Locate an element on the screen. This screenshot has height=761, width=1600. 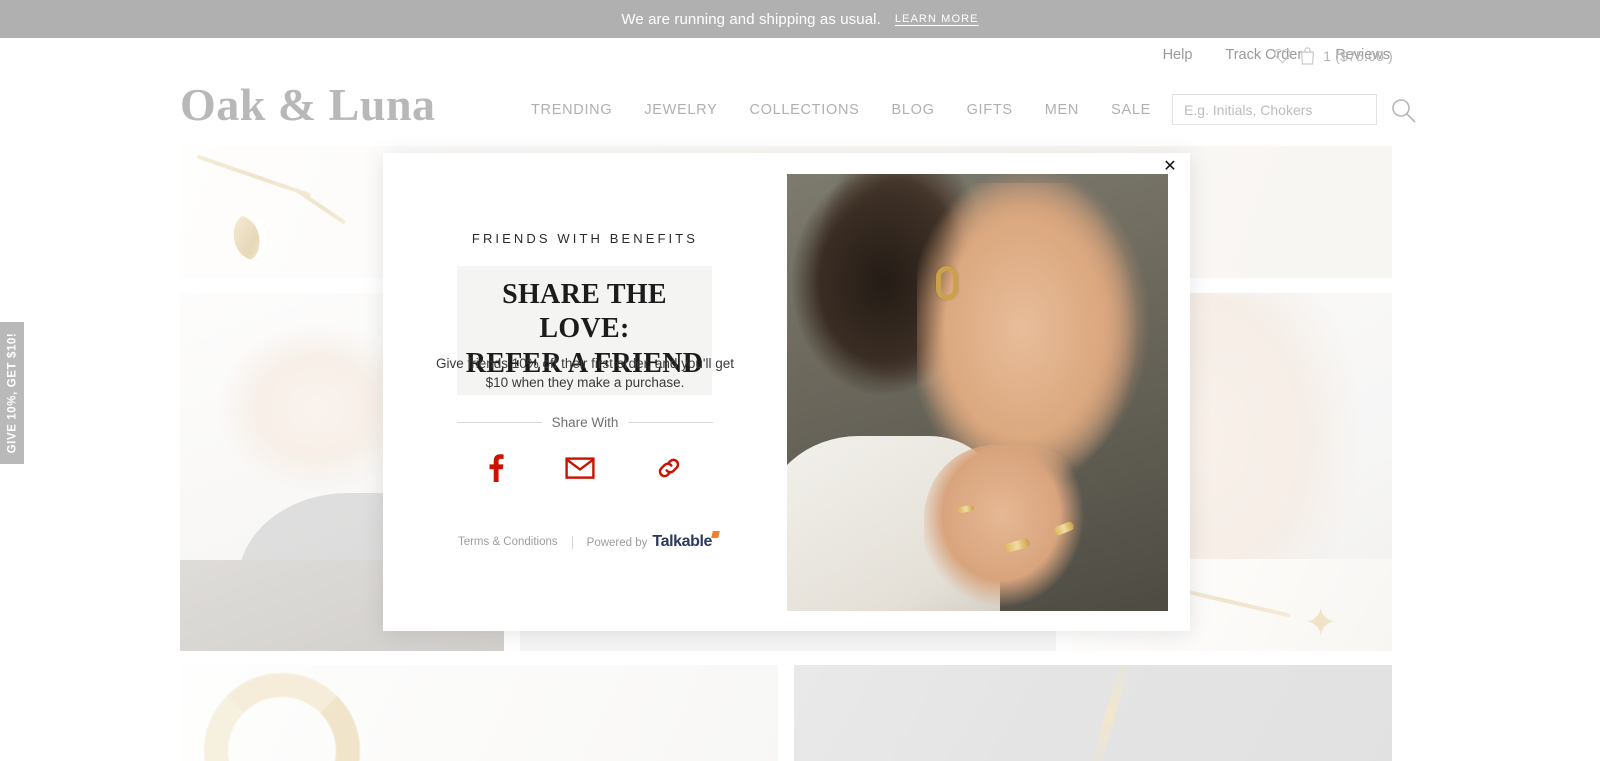
email-icon is located at coordinates (580, 468).